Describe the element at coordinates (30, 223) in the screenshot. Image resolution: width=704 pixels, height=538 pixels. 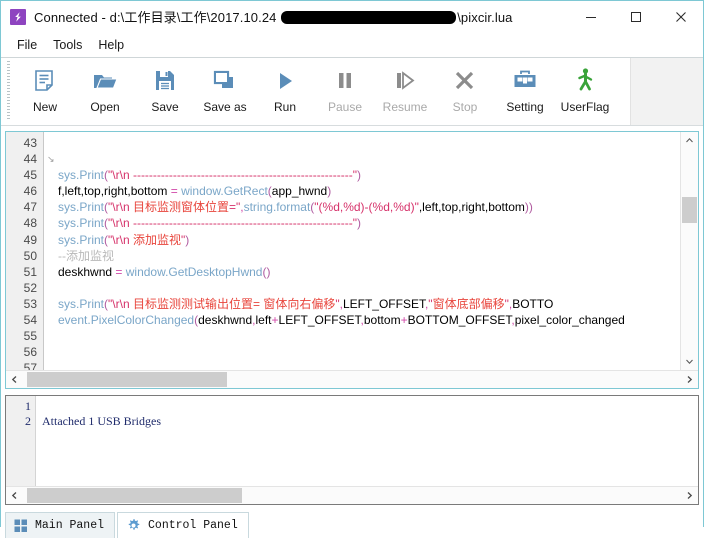
I see `line-number: 48` at that location.